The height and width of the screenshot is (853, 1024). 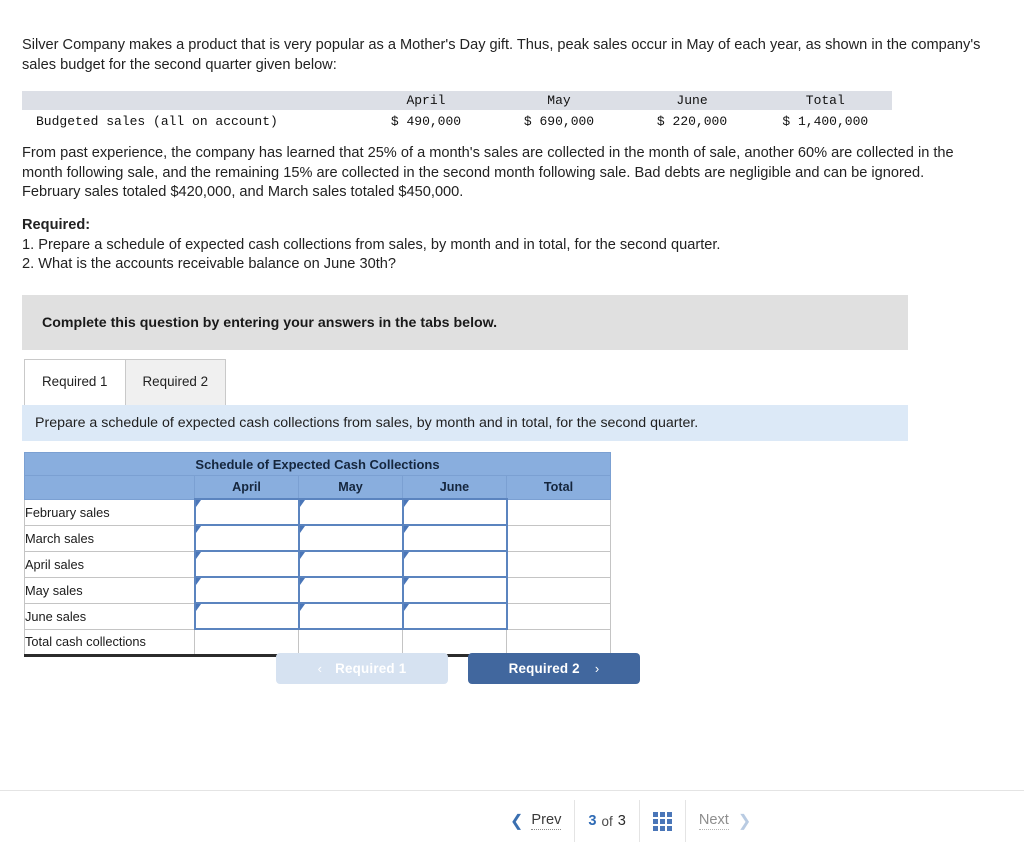 I want to click on prev-question-button: ❮ Prev, so click(x=535, y=821).